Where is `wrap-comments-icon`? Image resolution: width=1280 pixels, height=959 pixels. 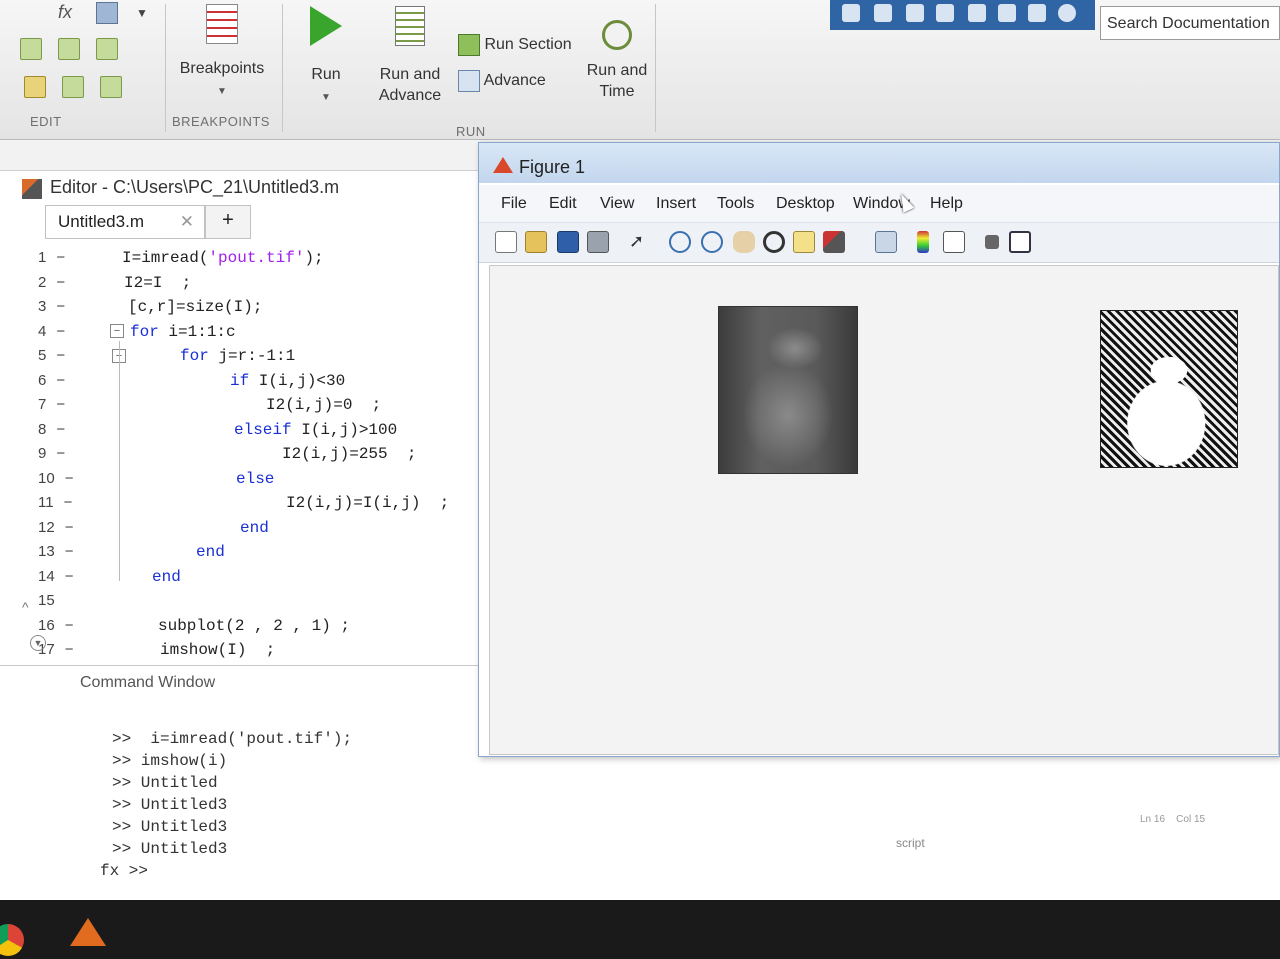 wrap-comments-icon is located at coordinates (107, 49).